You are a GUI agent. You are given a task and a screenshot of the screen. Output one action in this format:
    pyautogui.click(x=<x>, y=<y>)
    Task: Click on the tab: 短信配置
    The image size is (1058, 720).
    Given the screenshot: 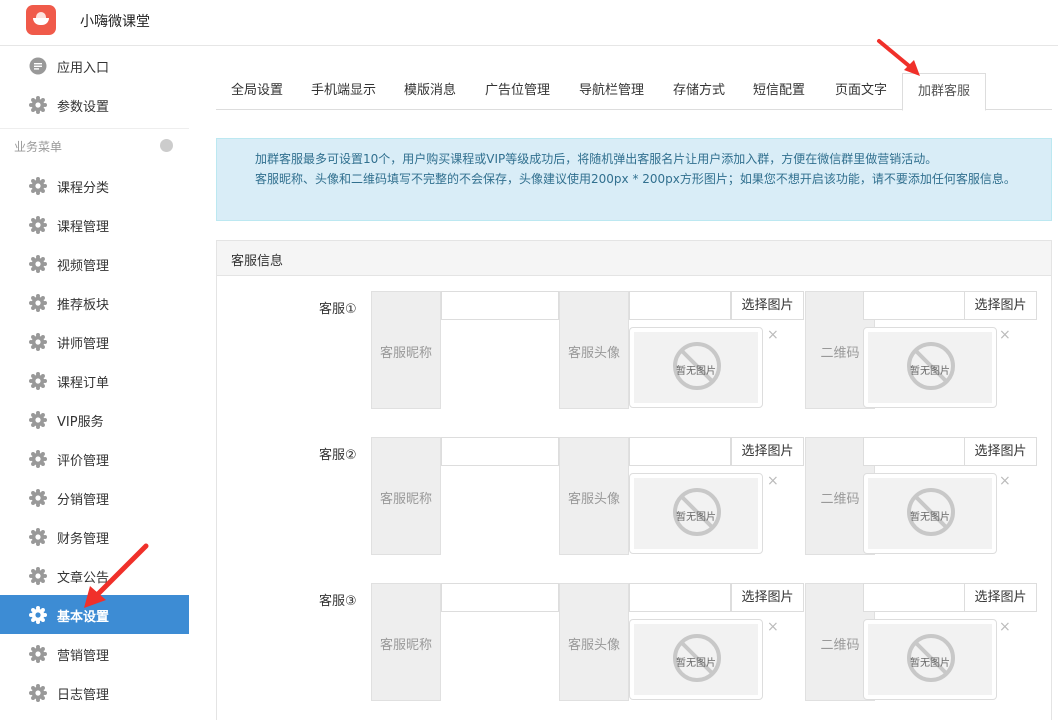 What is the action you would take?
    pyautogui.click(x=779, y=91)
    